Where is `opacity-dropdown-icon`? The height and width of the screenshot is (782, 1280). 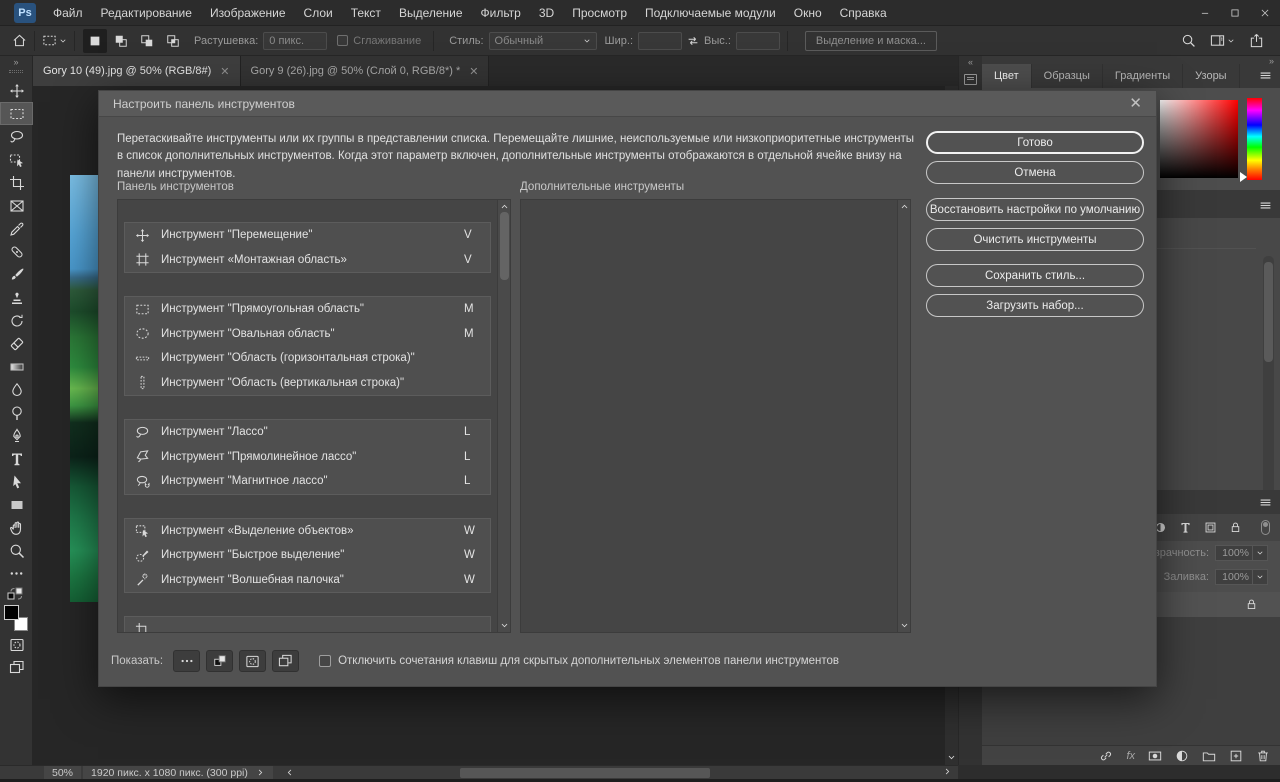 opacity-dropdown-icon is located at coordinates (1260, 553).